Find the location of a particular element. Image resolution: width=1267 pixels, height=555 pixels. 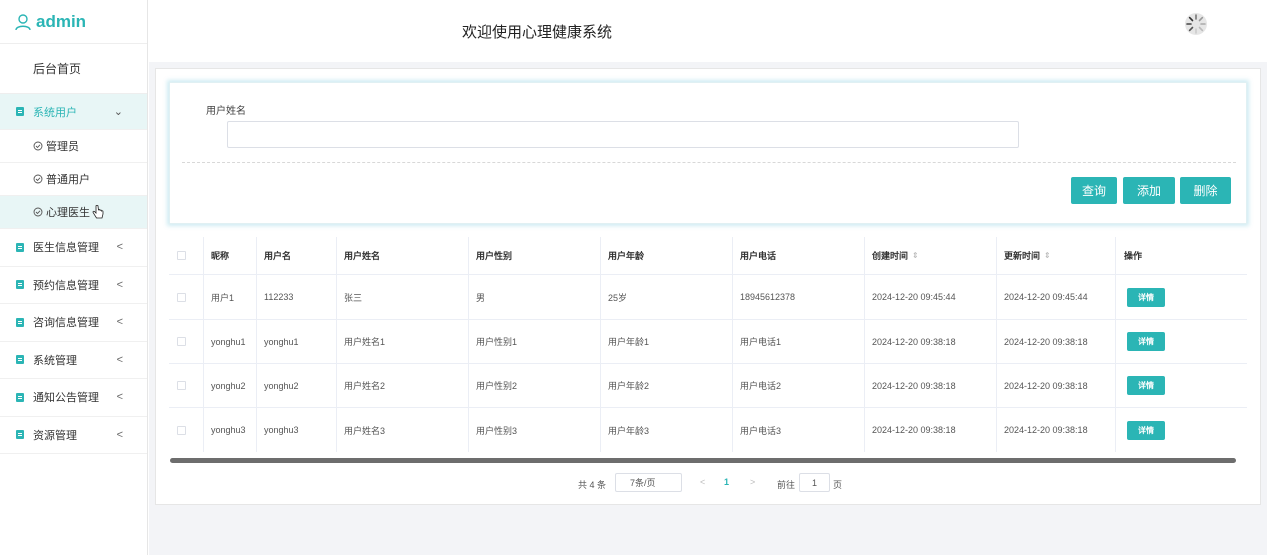

table-cell: 112233 is located at coordinates (279, 297).